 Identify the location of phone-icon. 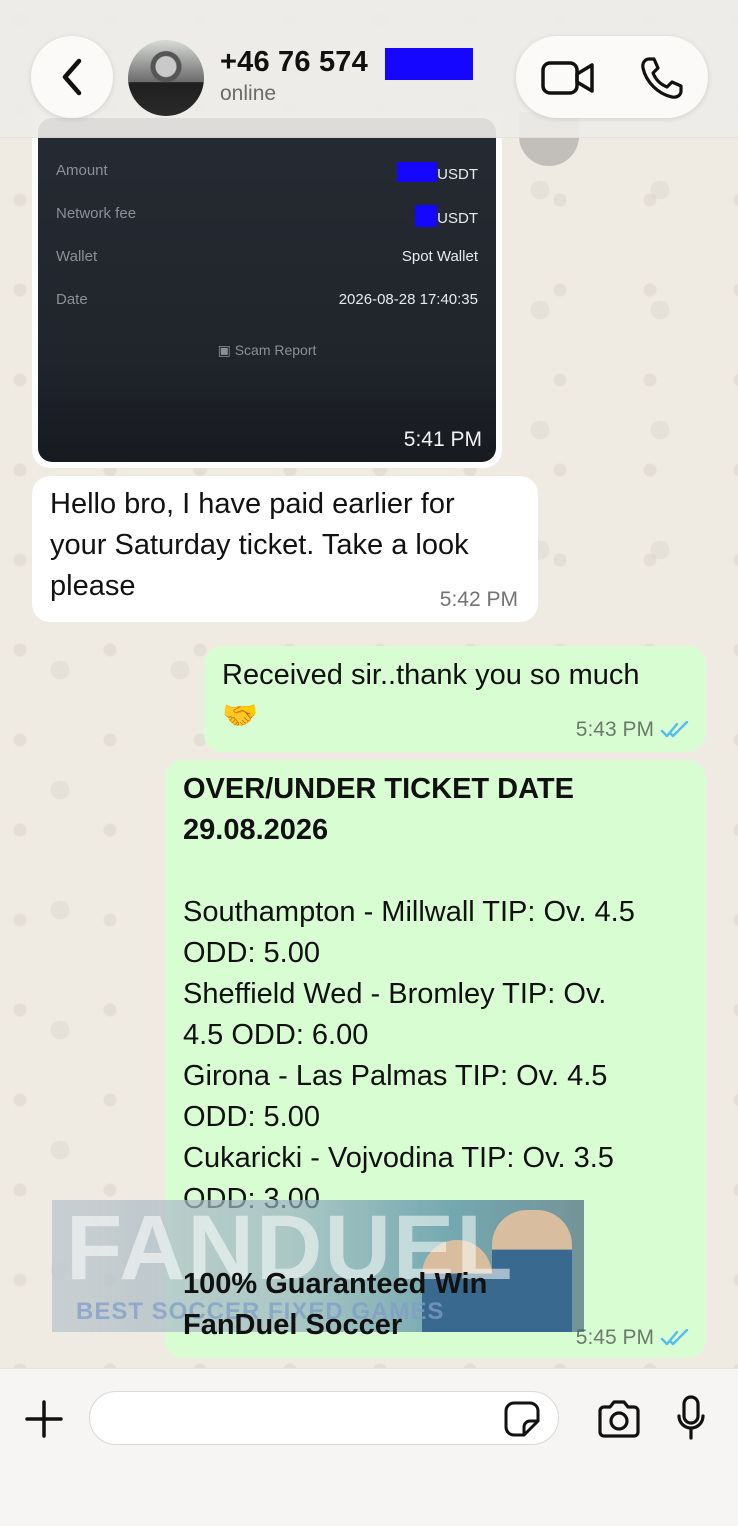
(662, 78).